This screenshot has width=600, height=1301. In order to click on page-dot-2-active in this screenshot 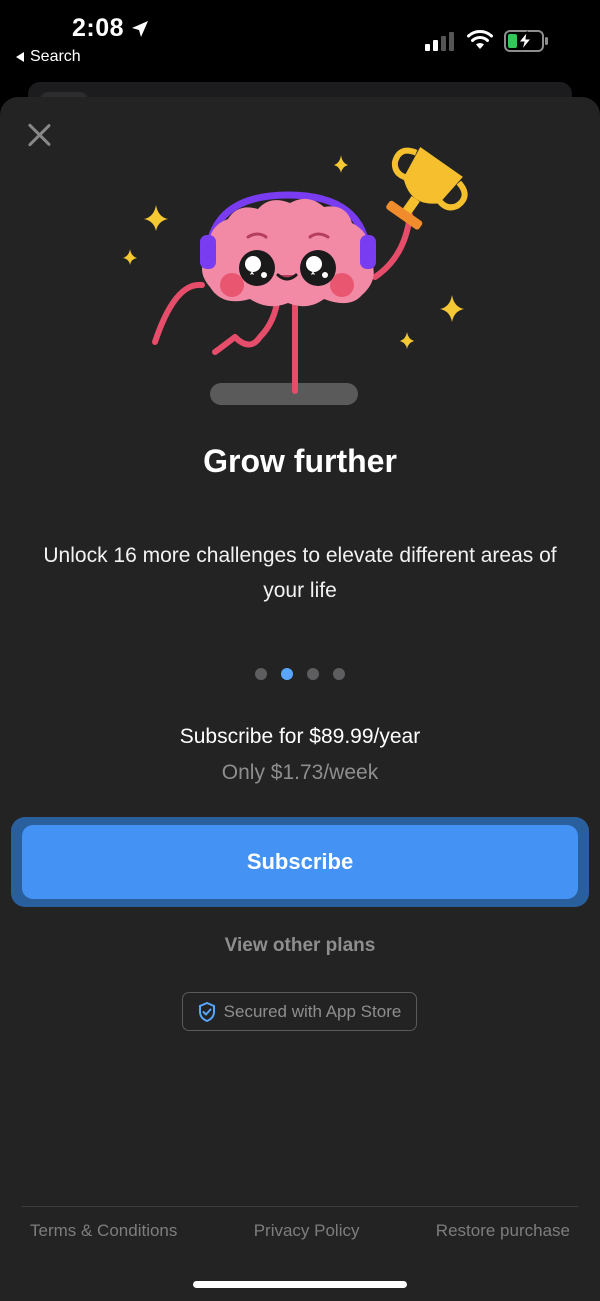, I will do `click(287, 674)`.